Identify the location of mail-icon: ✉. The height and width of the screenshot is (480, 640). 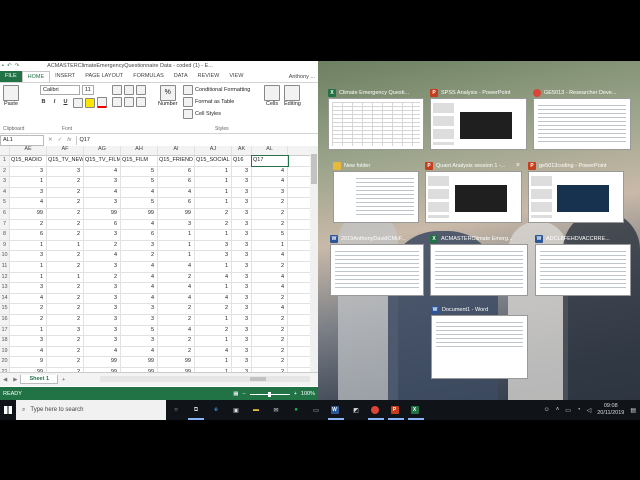
(276, 410).